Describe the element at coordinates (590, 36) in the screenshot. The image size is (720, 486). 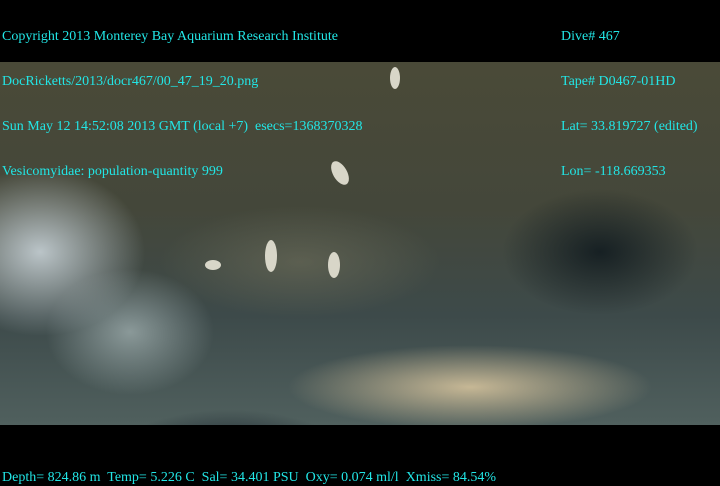
I see `dive-number: Dive# 467` at that location.